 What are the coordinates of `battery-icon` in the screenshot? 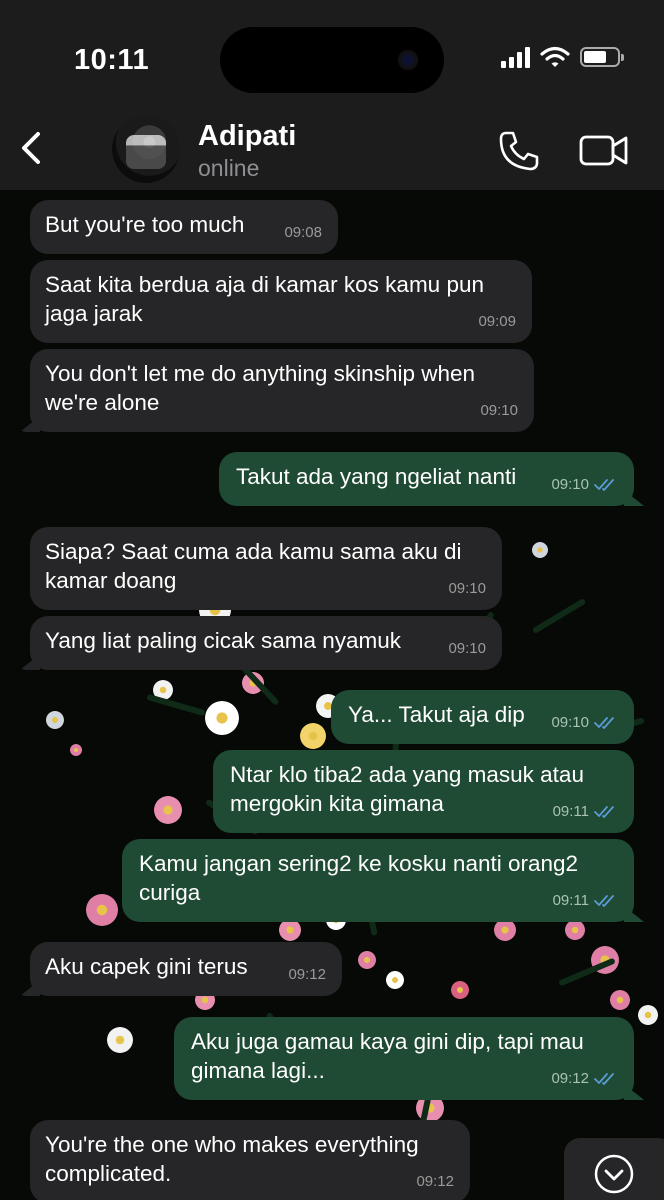 It's located at (602, 57).